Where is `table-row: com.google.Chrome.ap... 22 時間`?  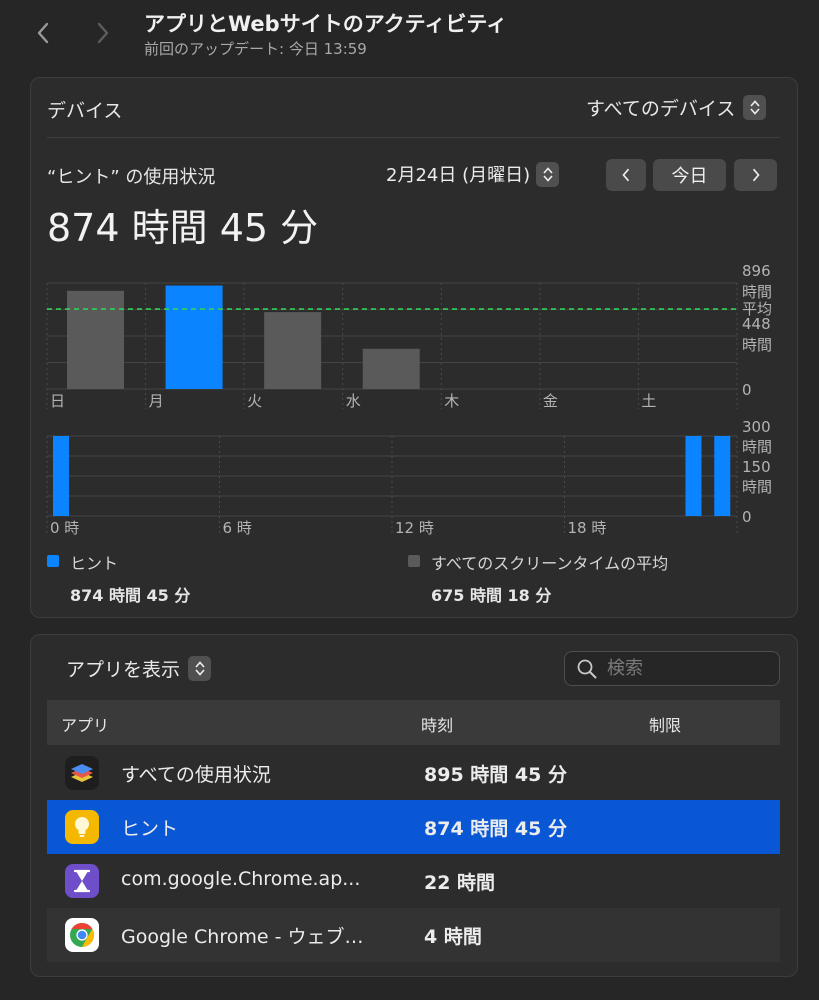
table-row: com.google.Chrome.ap... 22 時間 is located at coordinates (413, 881).